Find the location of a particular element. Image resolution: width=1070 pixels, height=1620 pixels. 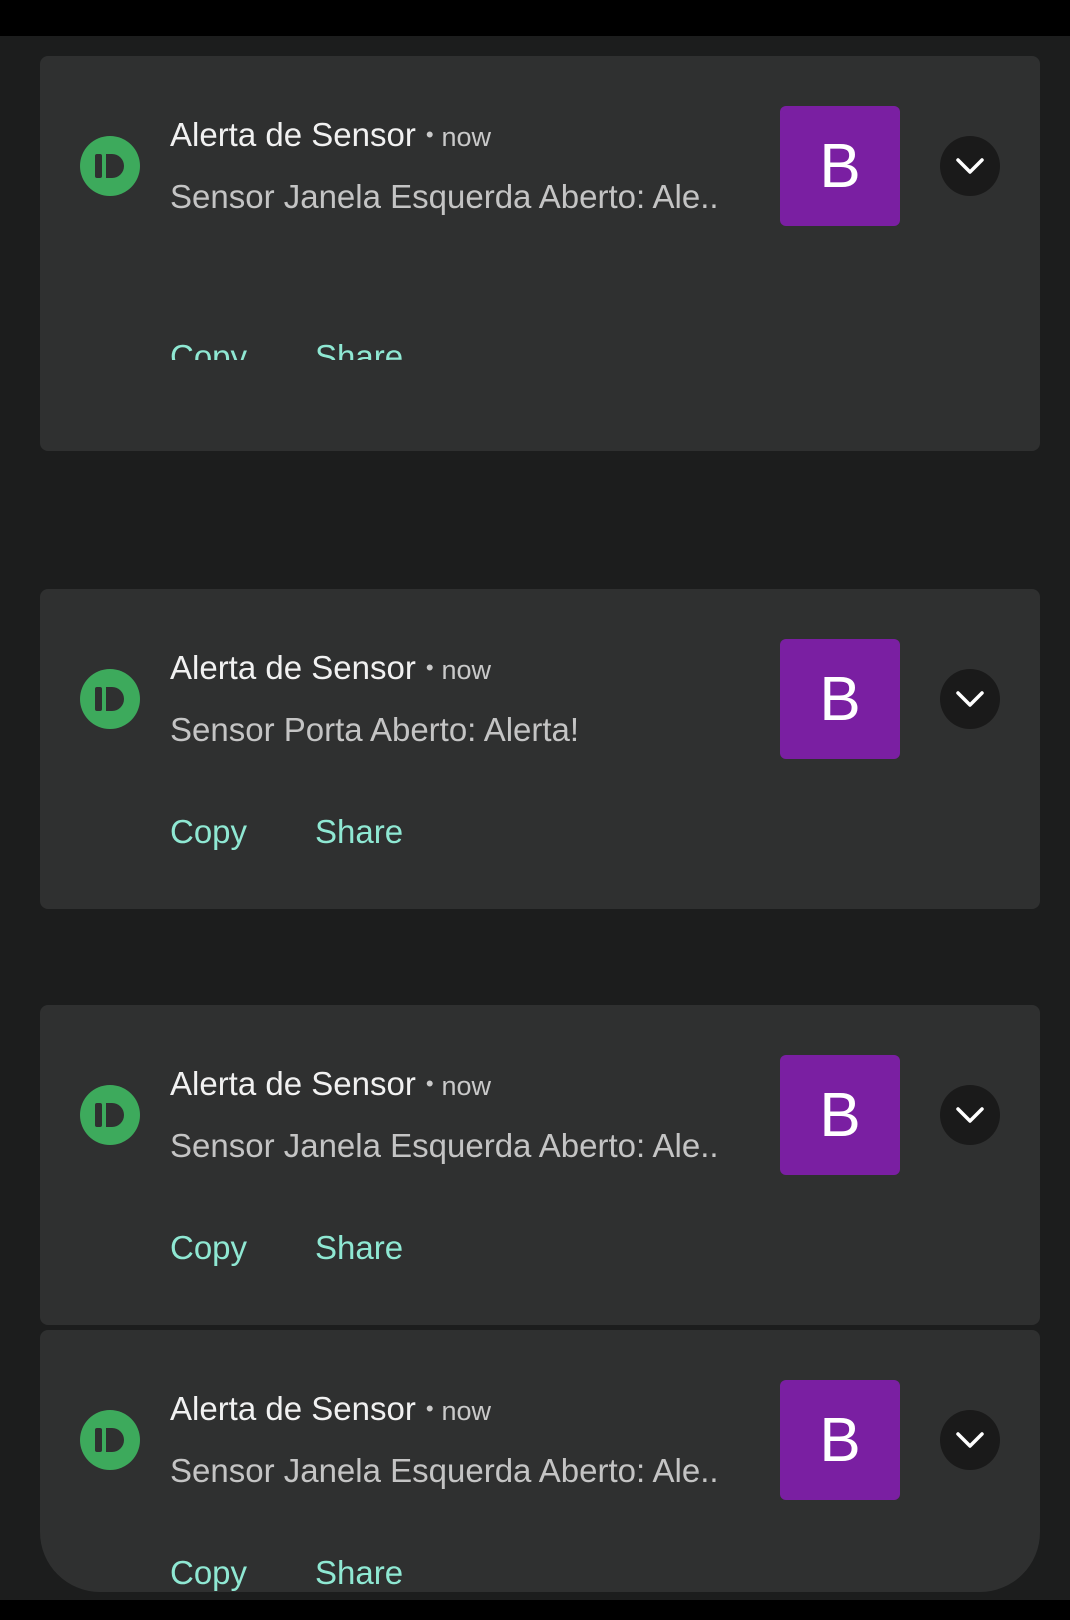

navigation-bar is located at coordinates (535, 1610).